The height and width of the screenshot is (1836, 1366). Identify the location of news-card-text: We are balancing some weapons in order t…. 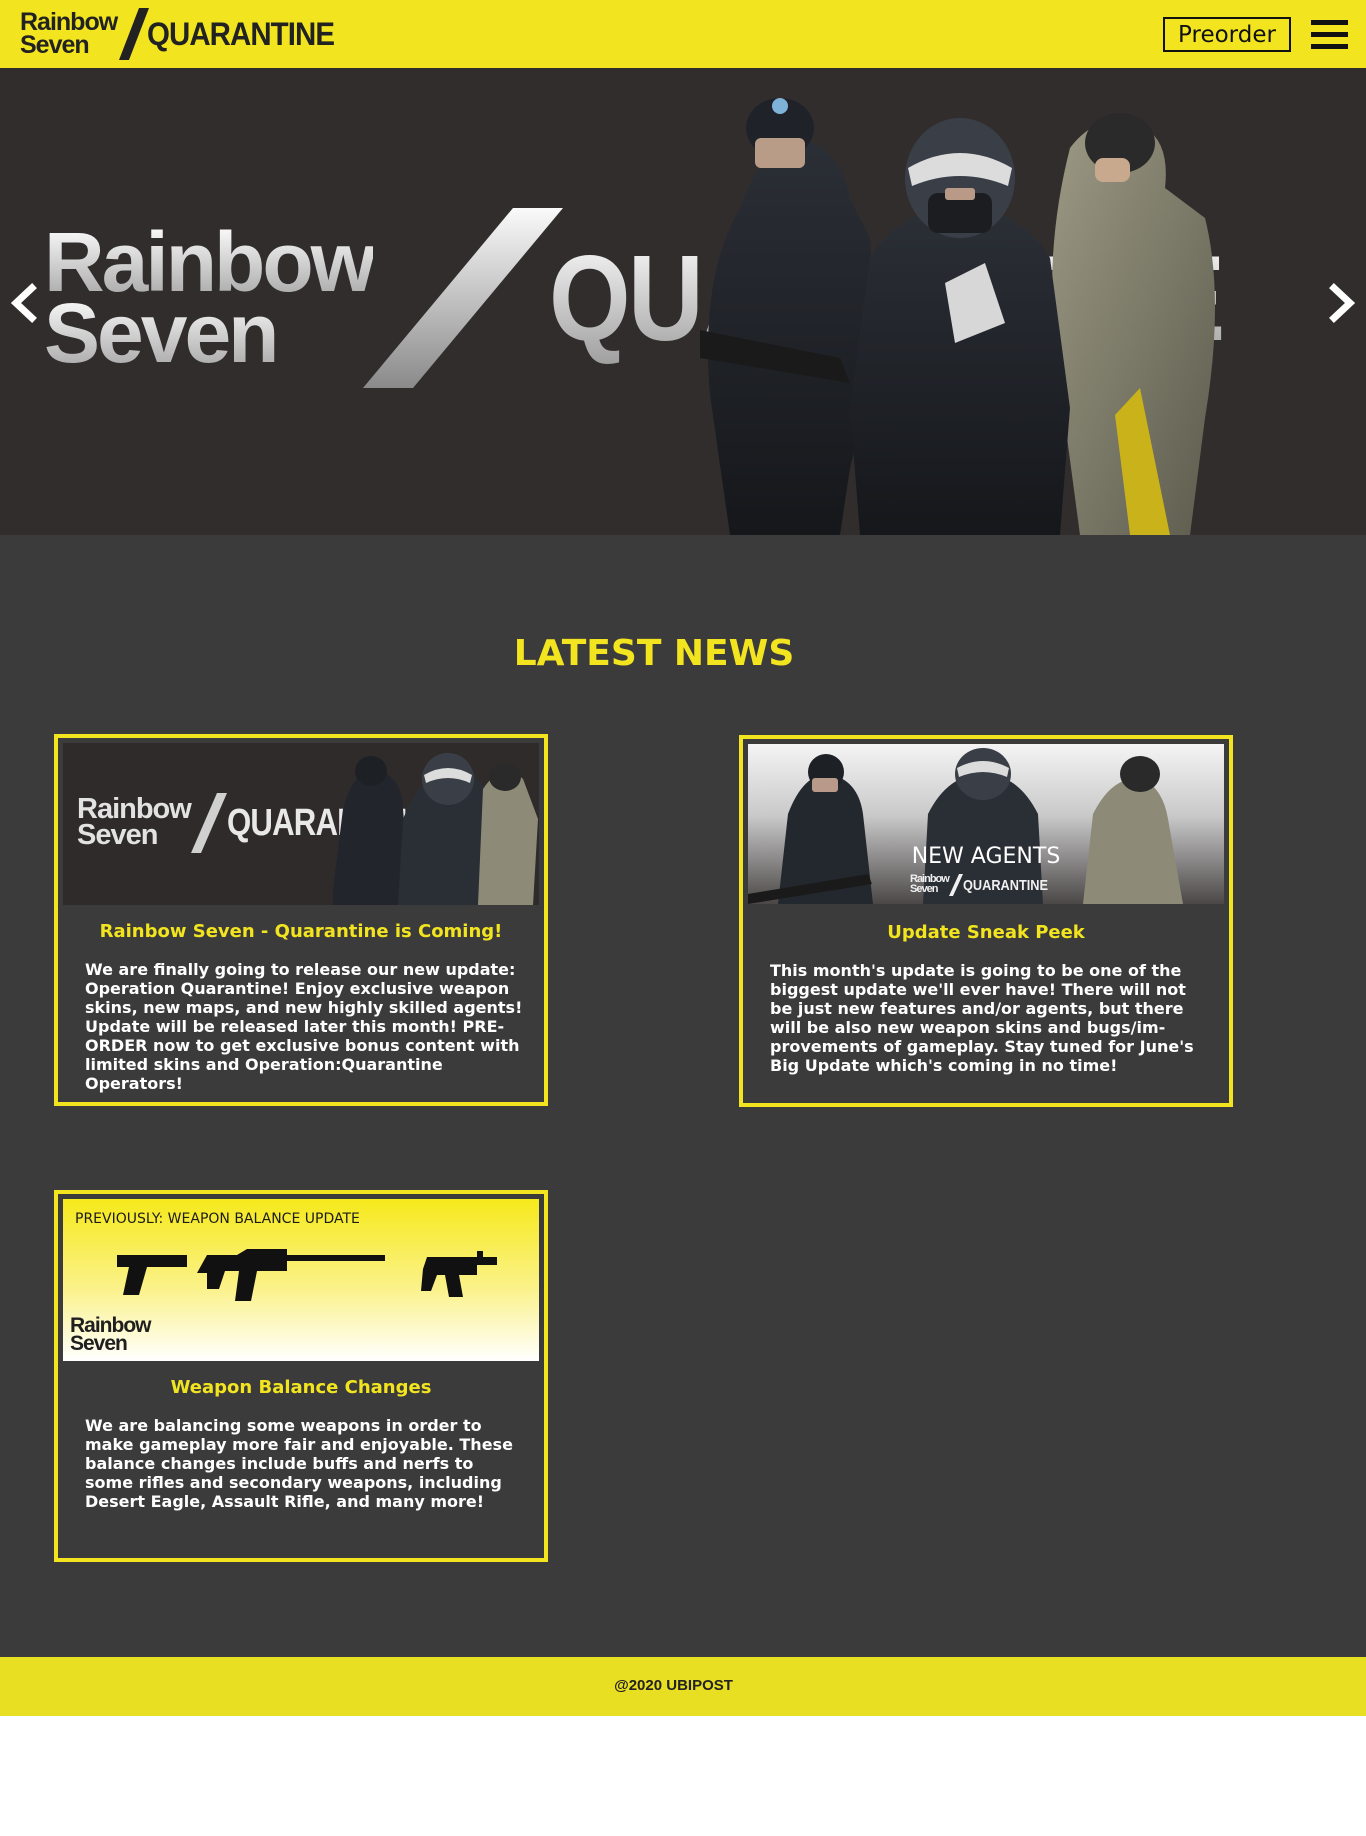
(299, 1463).